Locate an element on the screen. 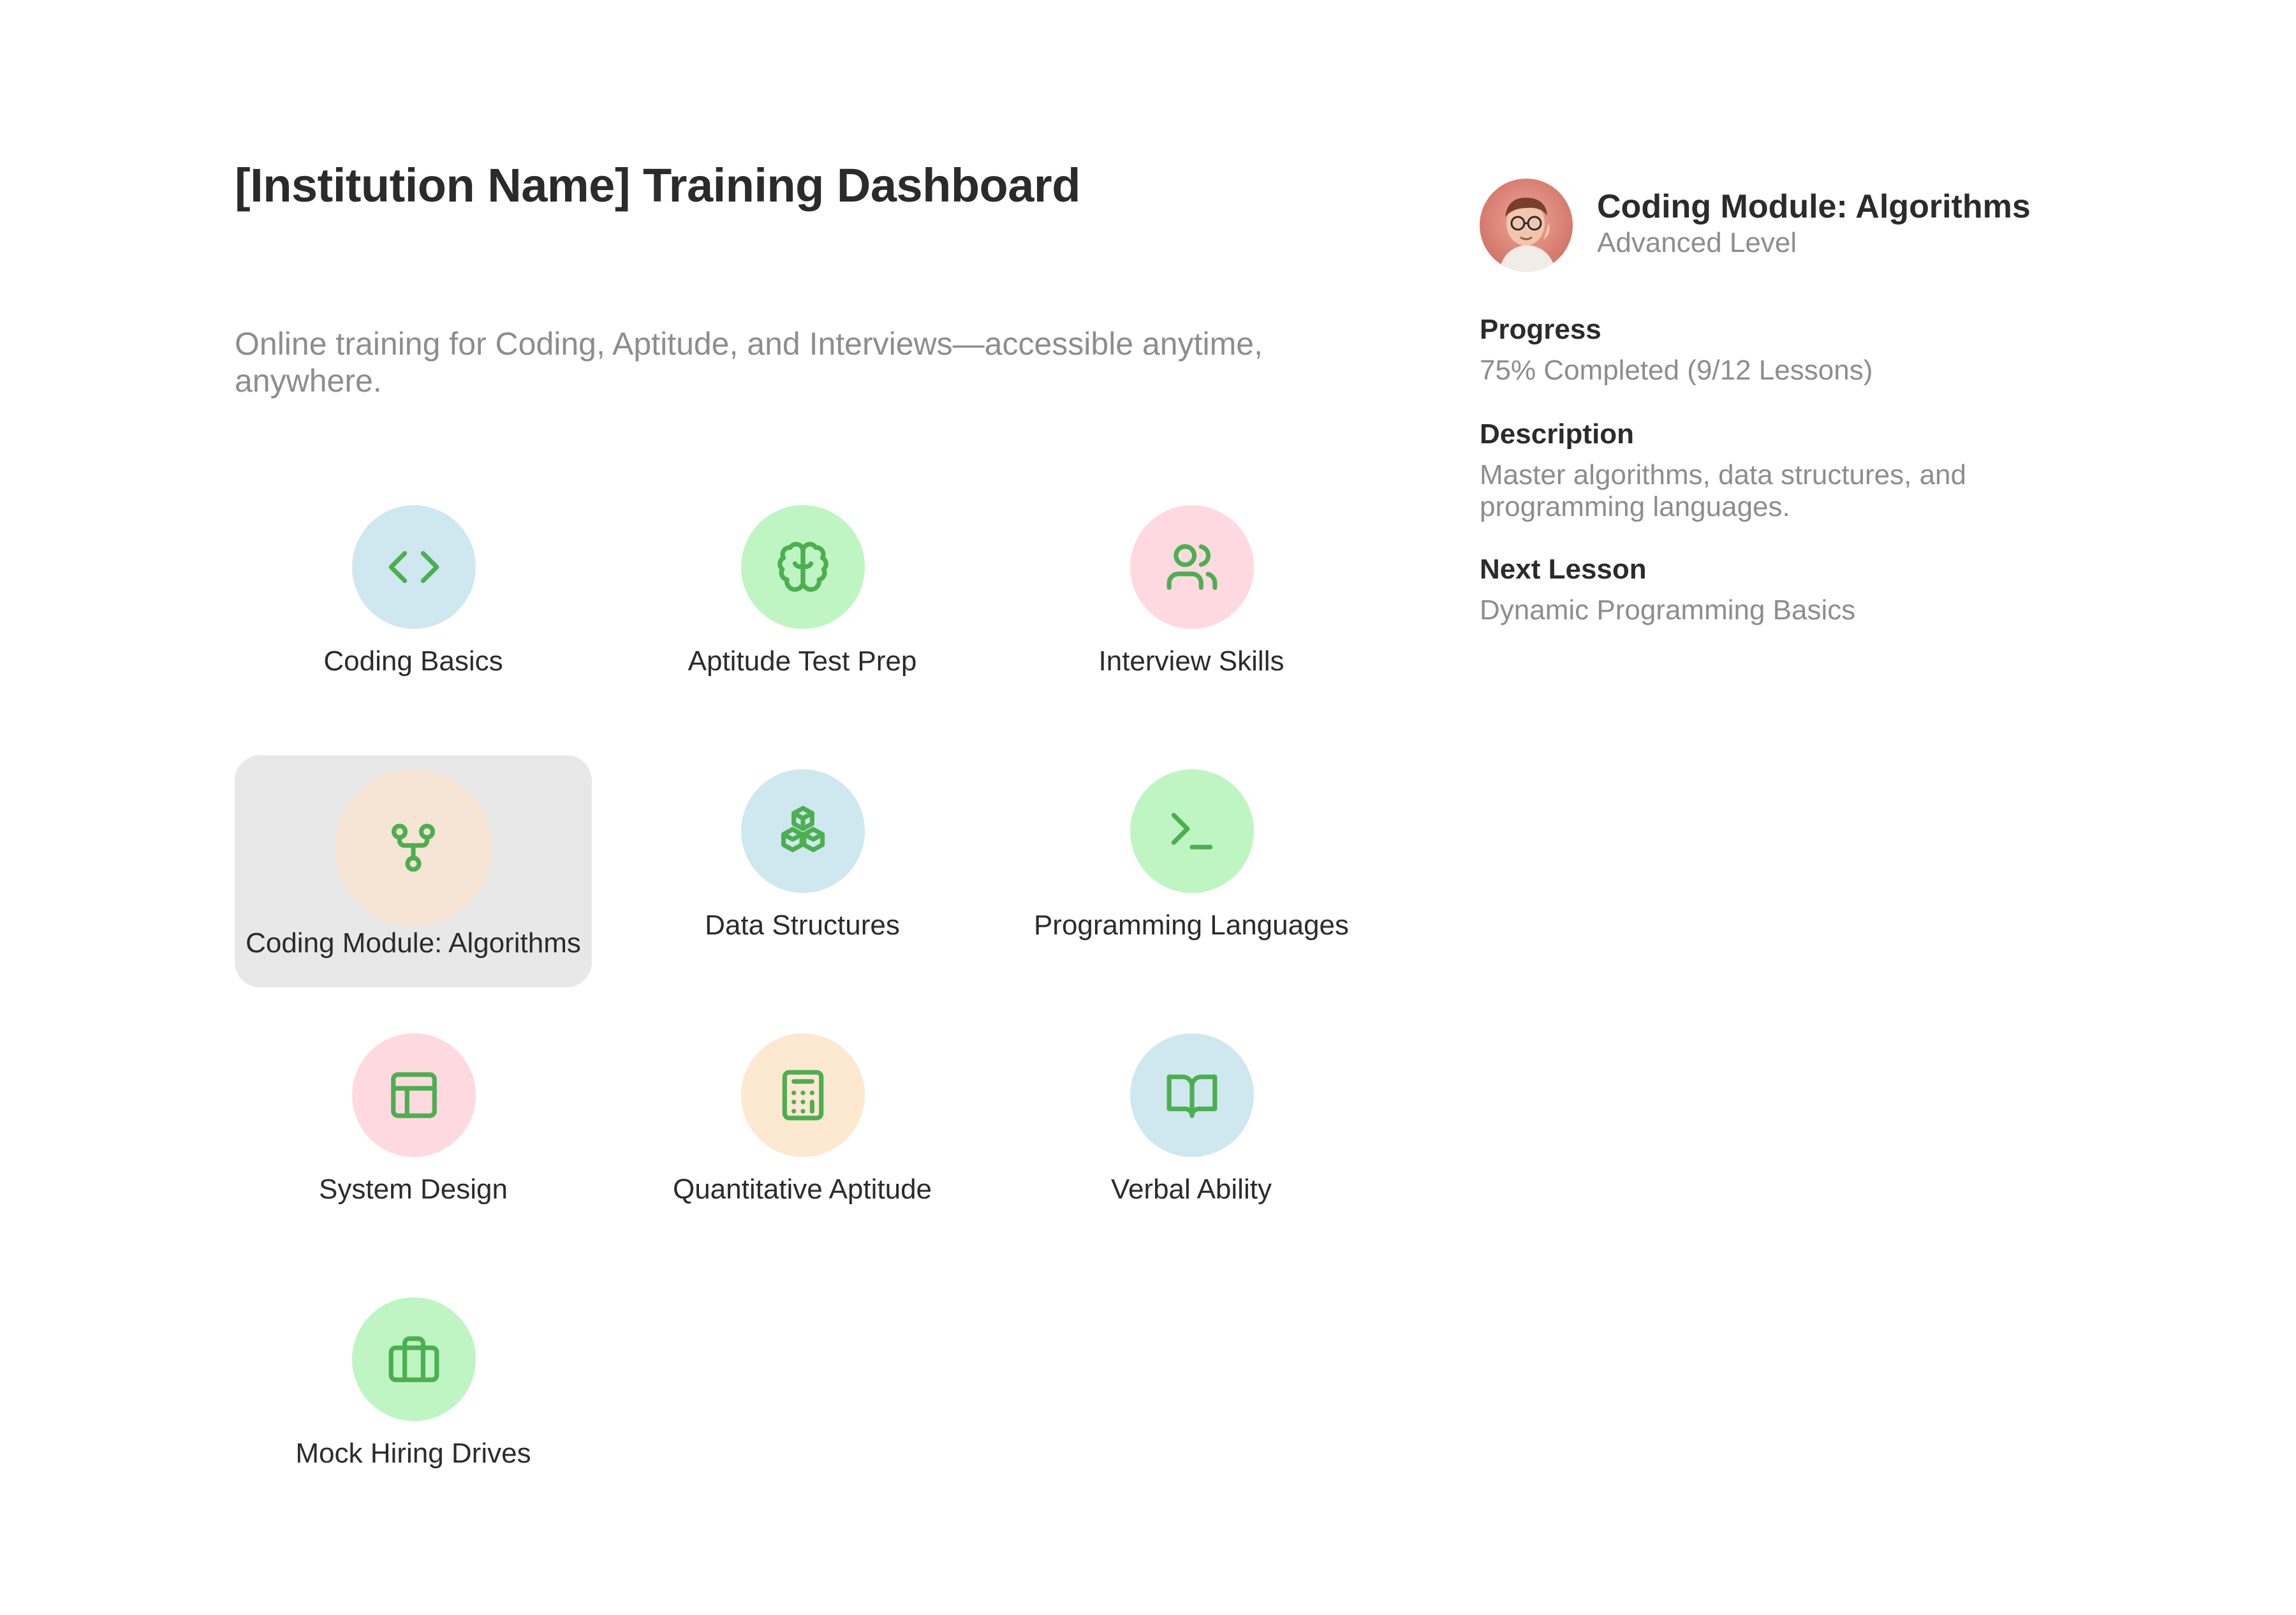 The image size is (2296, 1615). module-label: Coding Module: Algorithms is located at coordinates (413, 943).